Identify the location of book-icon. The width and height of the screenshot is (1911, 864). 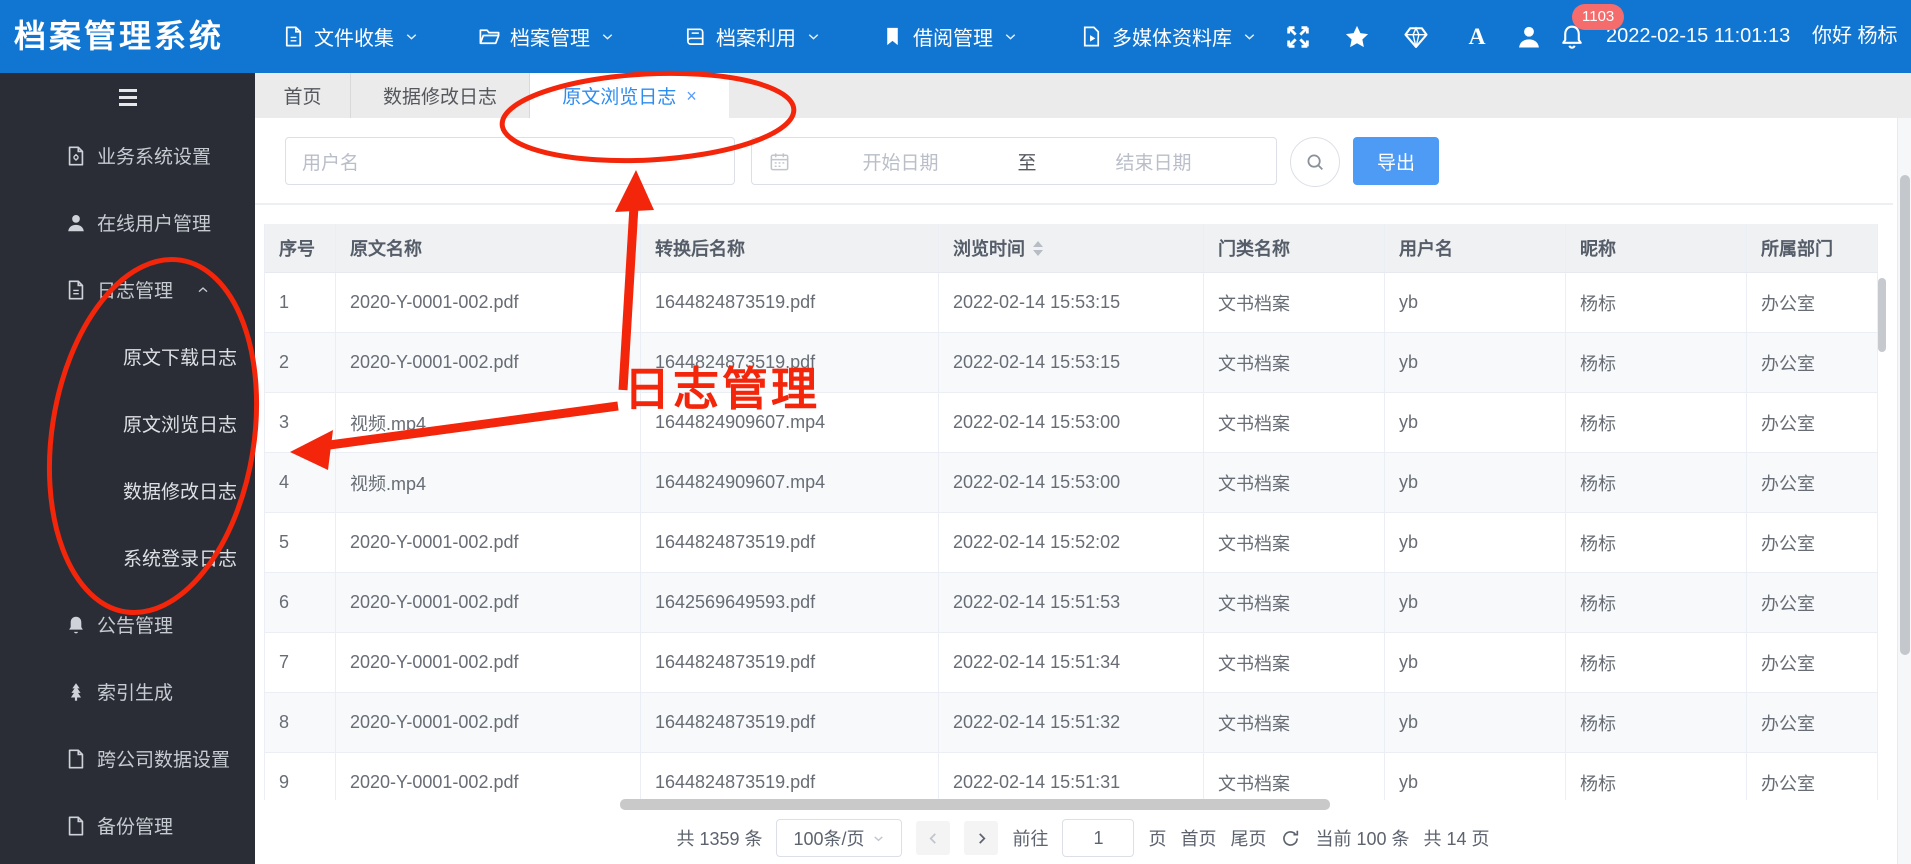
(695, 36).